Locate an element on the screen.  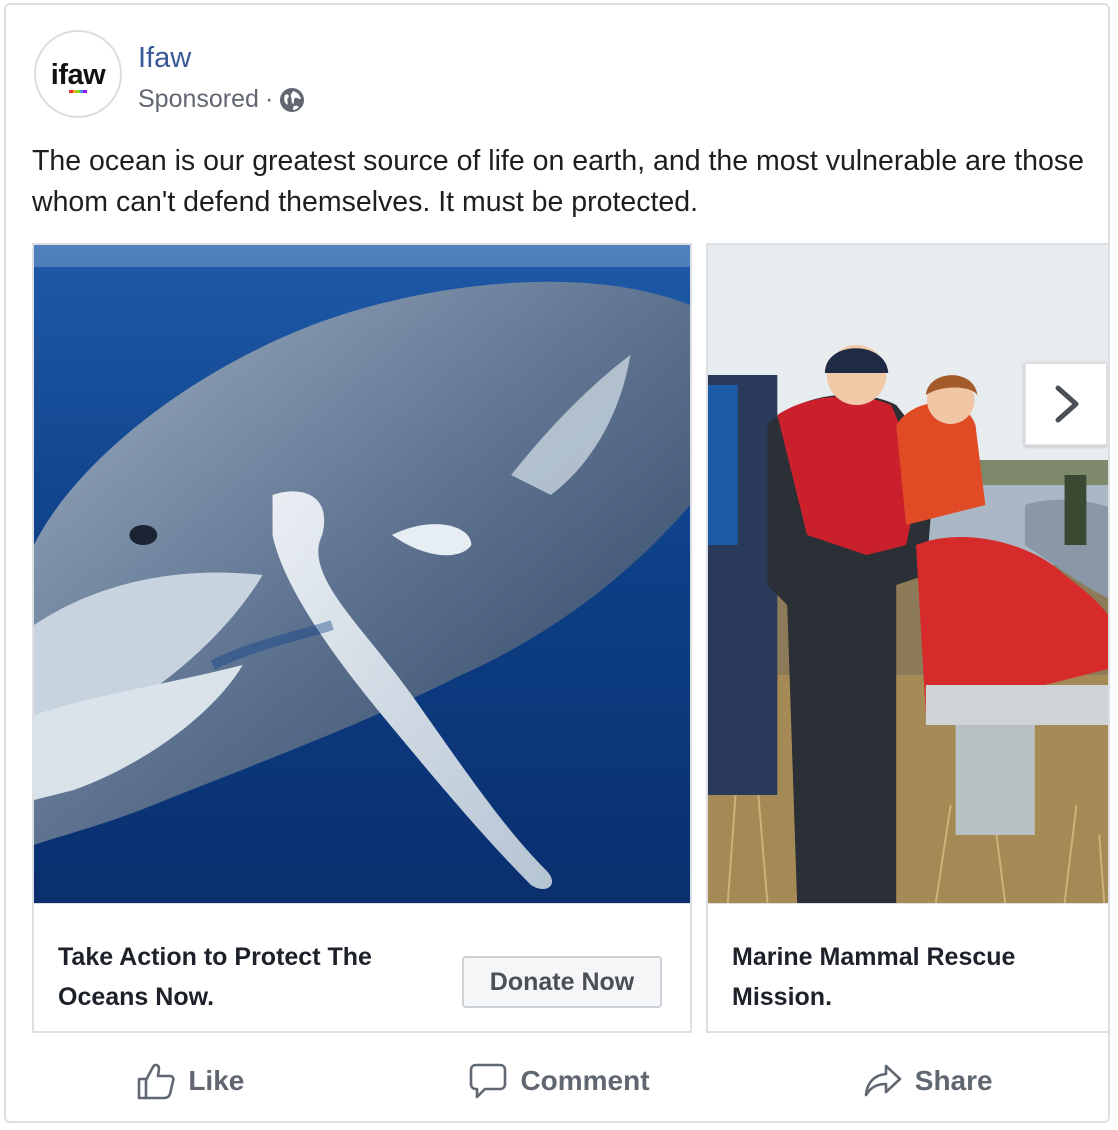
card-headline: Marine Mammal Rescue Mission. is located at coordinates (912, 977).